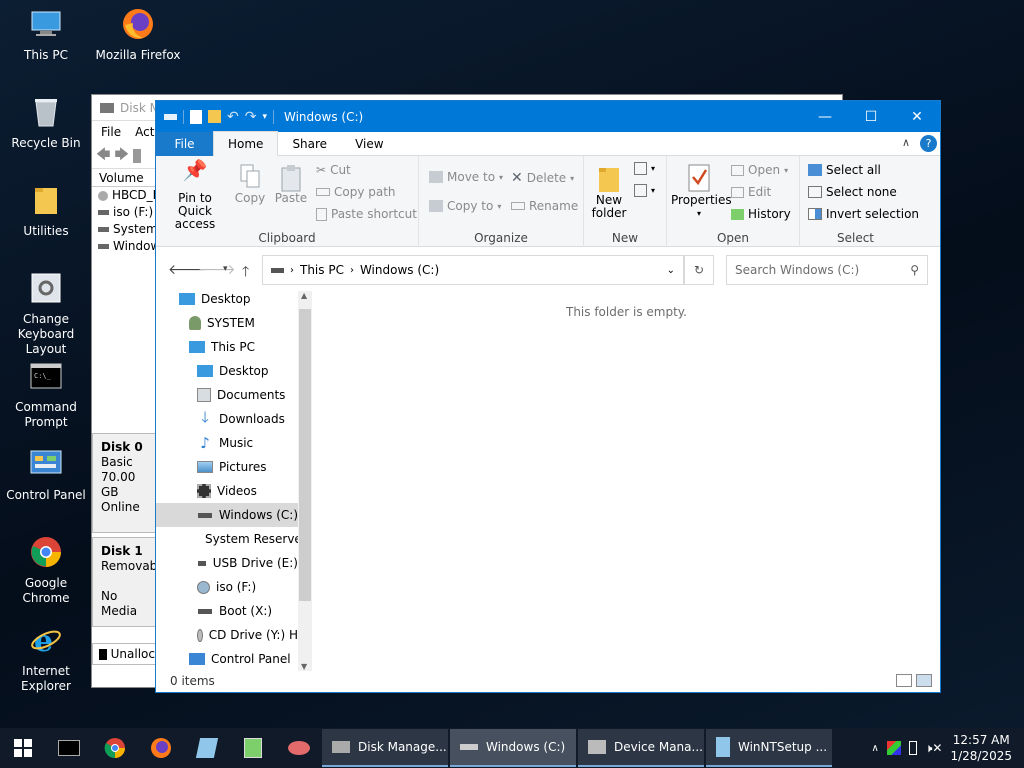  I want to click on usb-eject-icon, so click(912, 748).